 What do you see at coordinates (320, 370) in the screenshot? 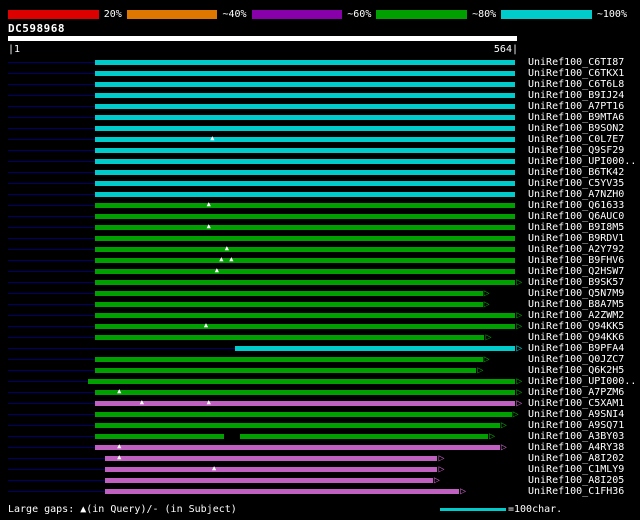
I see `alignment-row: ▷ UniRef100_Q6K2H5` at bounding box center [320, 370].